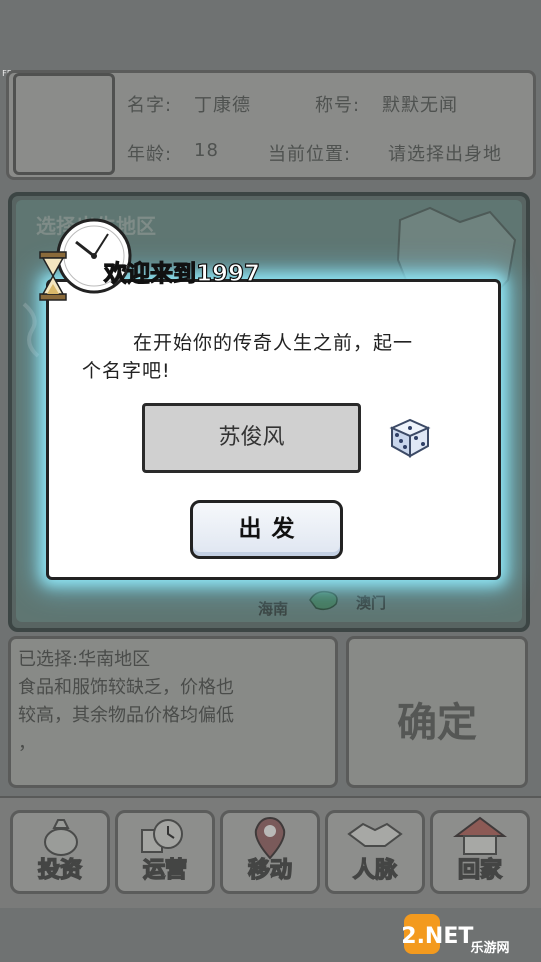 The width and height of the screenshot is (541, 962). What do you see at coordinates (273, 608) in the screenshot?
I see `region-label-hainan: 海南` at bounding box center [273, 608].